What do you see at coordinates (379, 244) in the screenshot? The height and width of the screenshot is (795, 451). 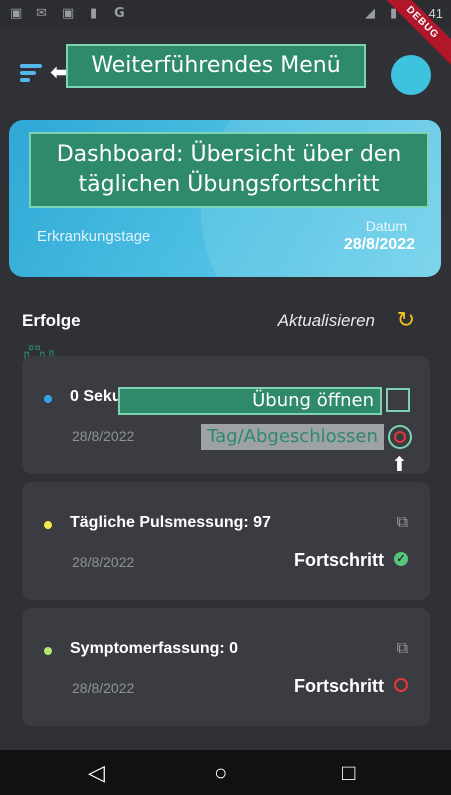 I see `date-value: 28/8/2022` at bounding box center [379, 244].